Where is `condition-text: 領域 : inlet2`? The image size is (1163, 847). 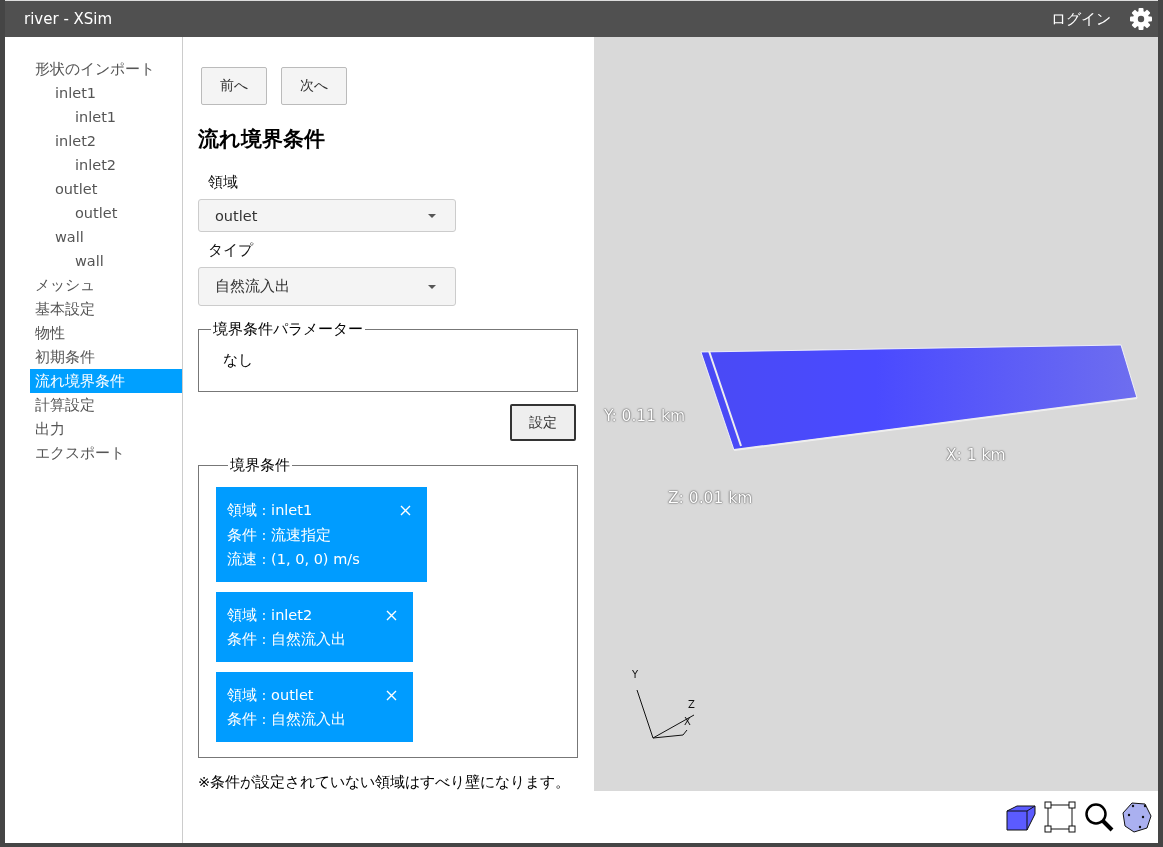
condition-text: 領域 : inlet2 is located at coordinates (270, 615).